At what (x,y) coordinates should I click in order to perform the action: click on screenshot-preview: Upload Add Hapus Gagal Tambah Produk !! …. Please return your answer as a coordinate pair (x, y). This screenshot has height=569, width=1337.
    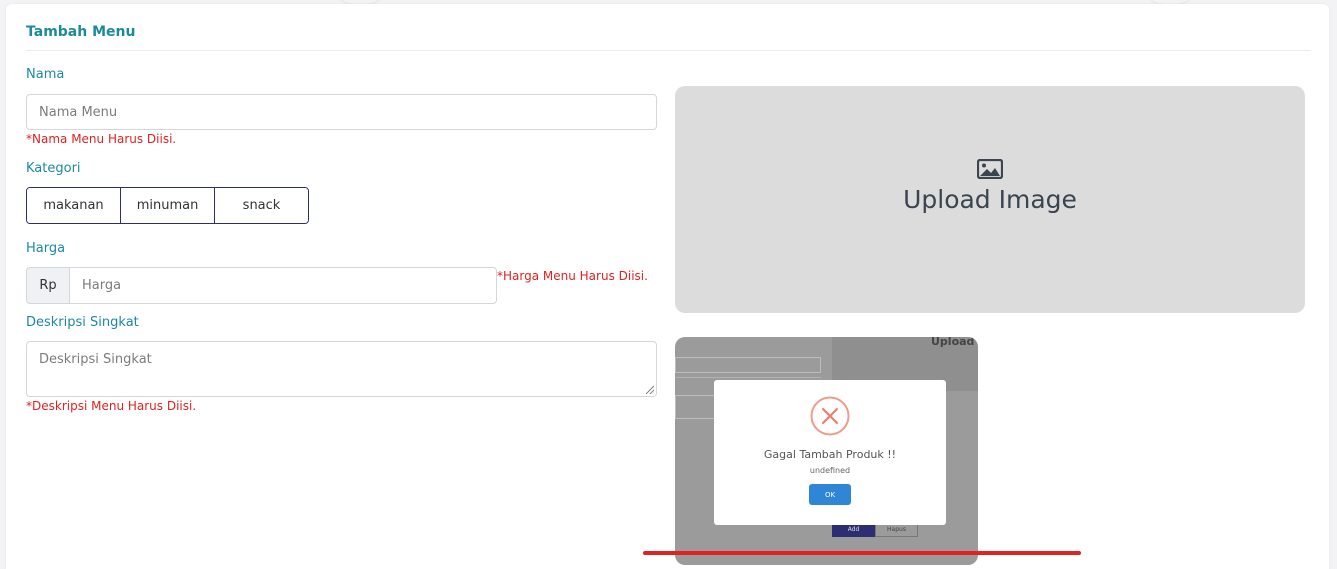
    Looking at the image, I should click on (826, 451).